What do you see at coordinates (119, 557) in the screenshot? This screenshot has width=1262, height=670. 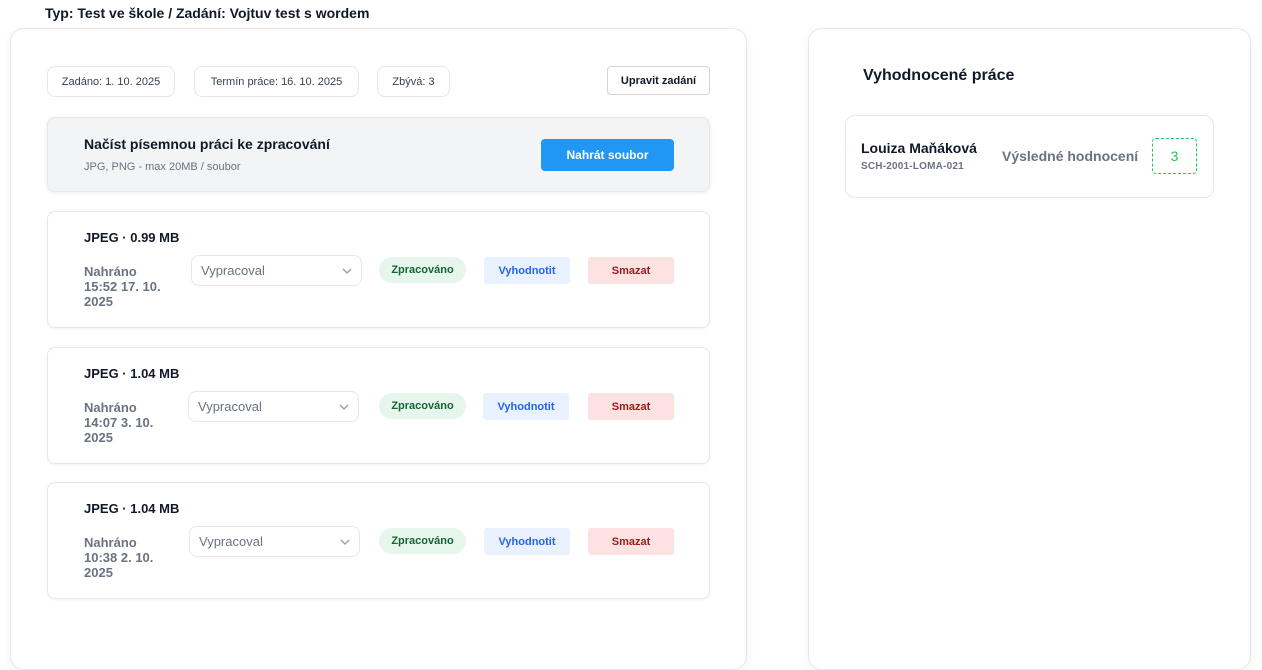 I see `file-uploaded-time: Nahráno 10:38 2. 10. 2025` at bounding box center [119, 557].